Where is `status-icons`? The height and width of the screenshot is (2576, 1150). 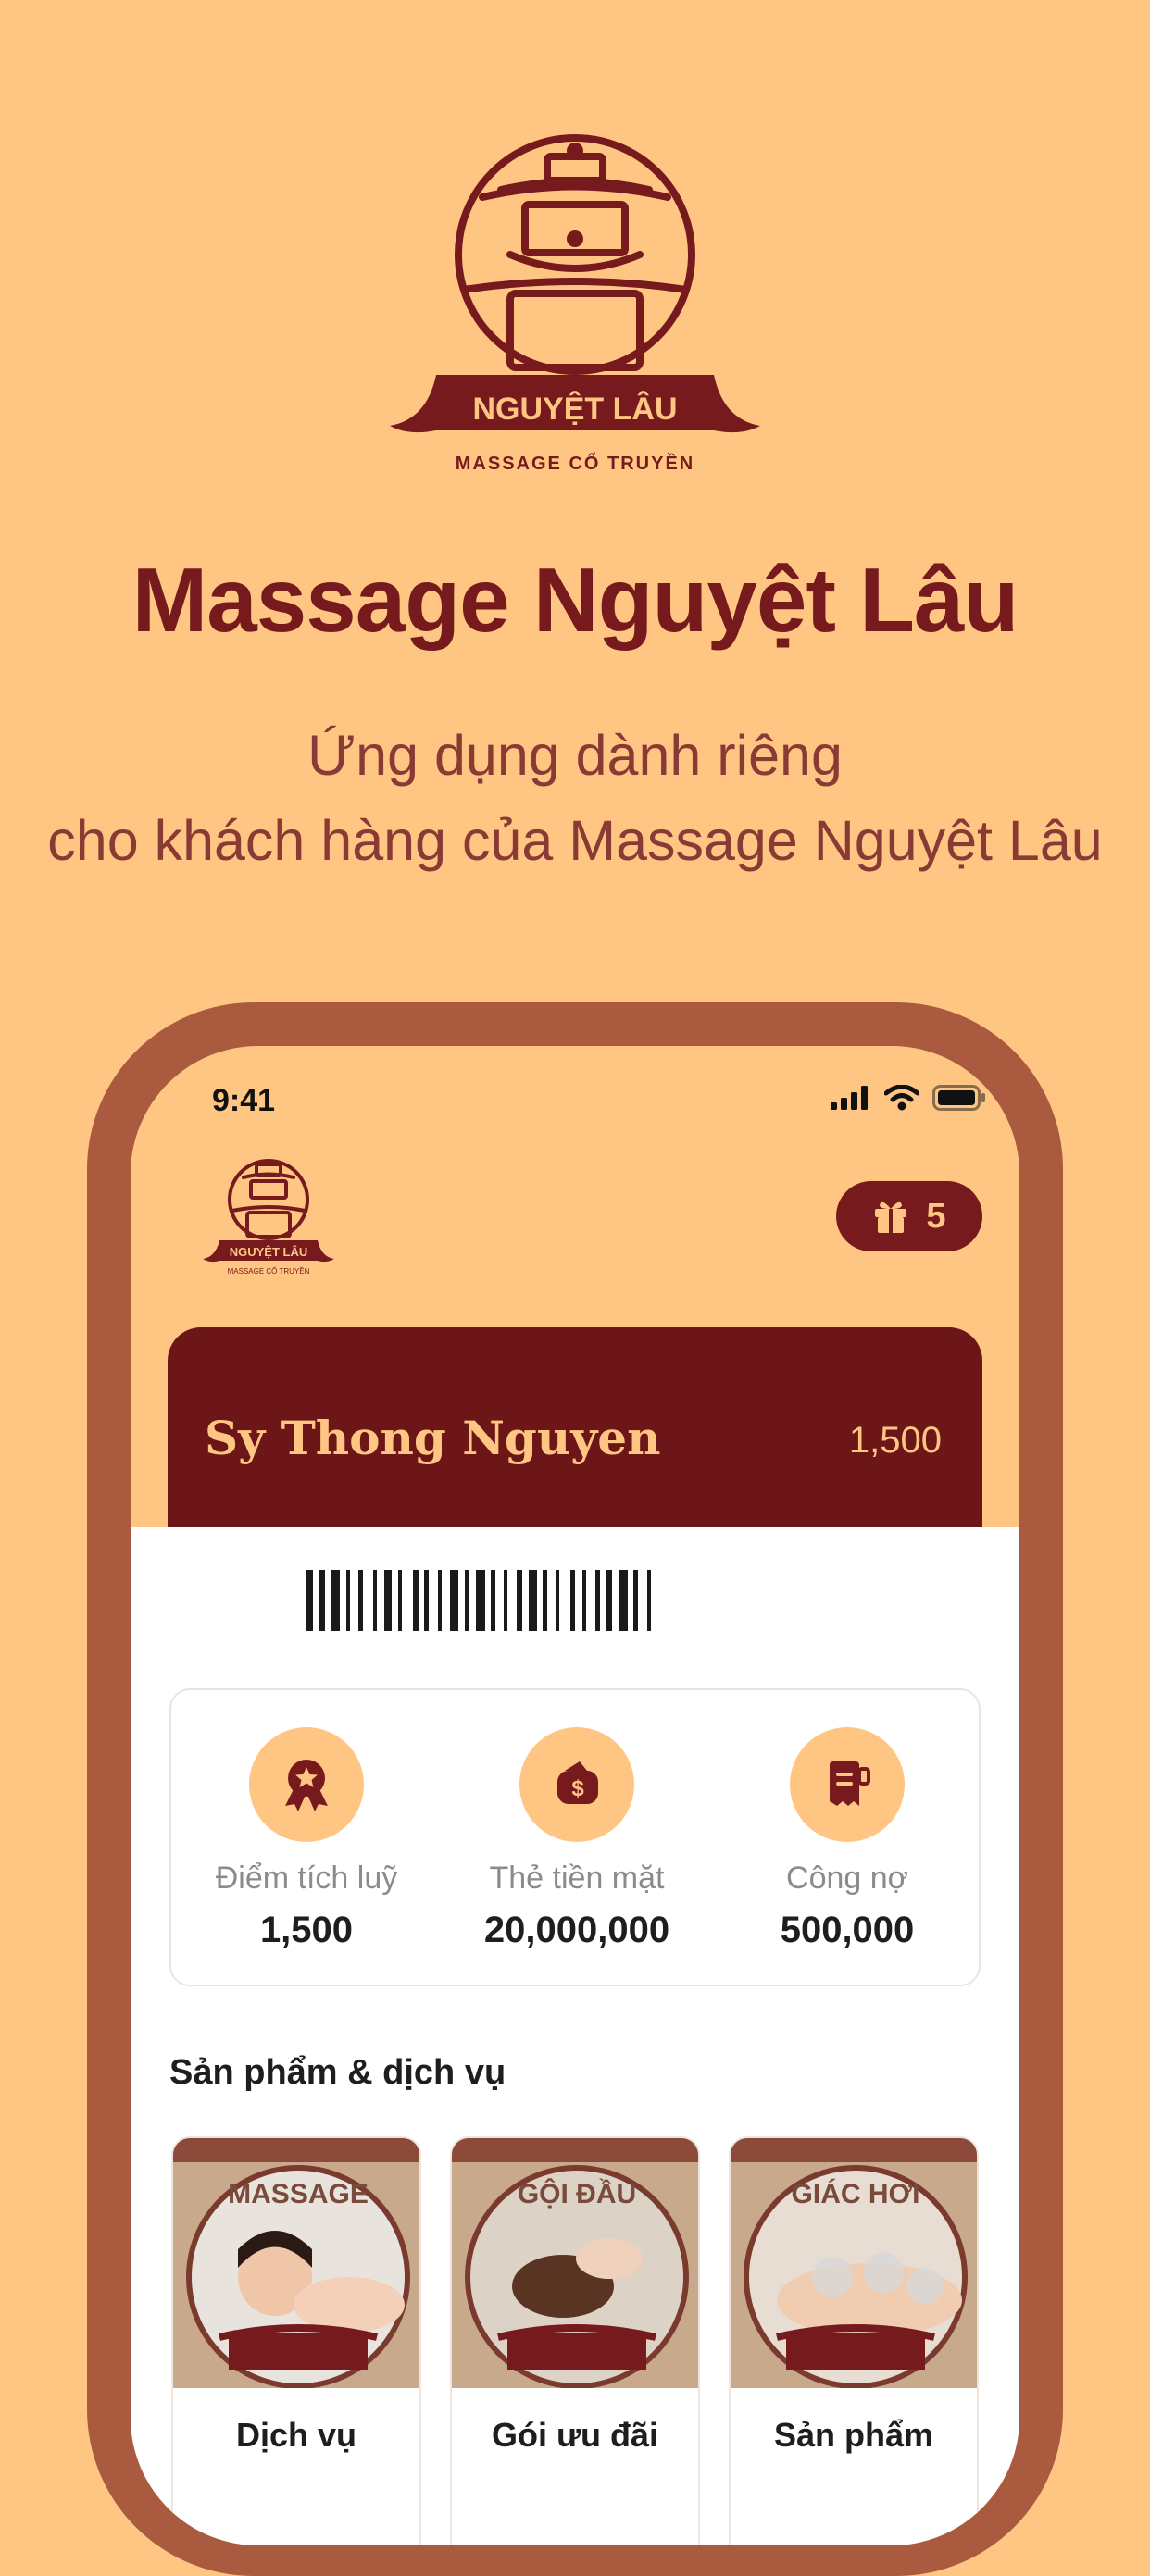 status-icons is located at coordinates (909, 1098).